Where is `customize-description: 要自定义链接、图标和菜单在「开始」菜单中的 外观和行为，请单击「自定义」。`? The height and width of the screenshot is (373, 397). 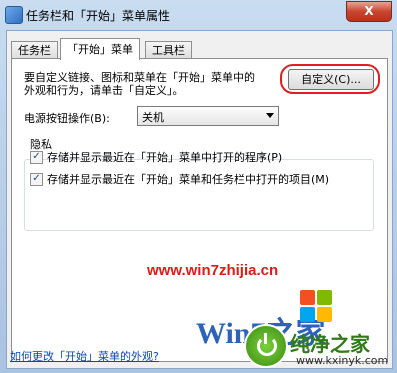
customize-description: 要自定义链接、图标和菜单在「开始」菜单中的 外观和行为，请单击「自定义」。 is located at coordinates (154, 84).